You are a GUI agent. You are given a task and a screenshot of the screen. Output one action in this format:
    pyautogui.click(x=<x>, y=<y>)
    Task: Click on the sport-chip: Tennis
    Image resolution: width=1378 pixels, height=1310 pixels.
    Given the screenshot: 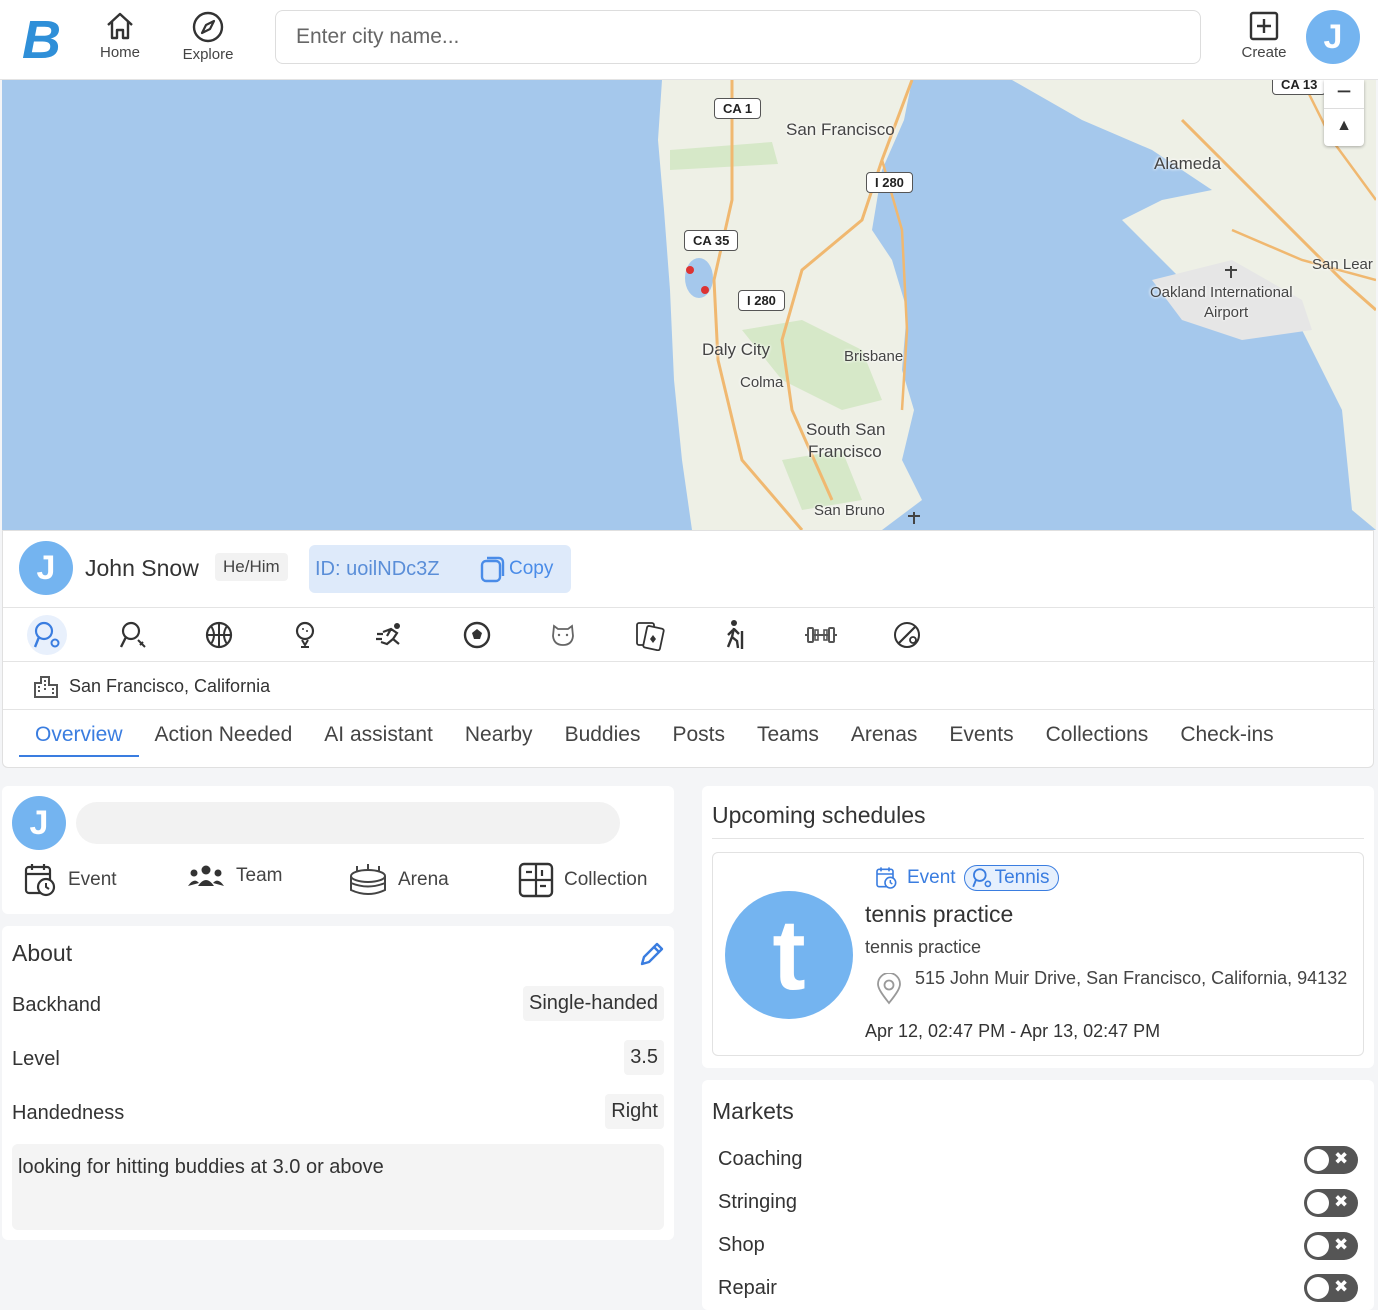 What is the action you would take?
    pyautogui.click(x=1011, y=878)
    